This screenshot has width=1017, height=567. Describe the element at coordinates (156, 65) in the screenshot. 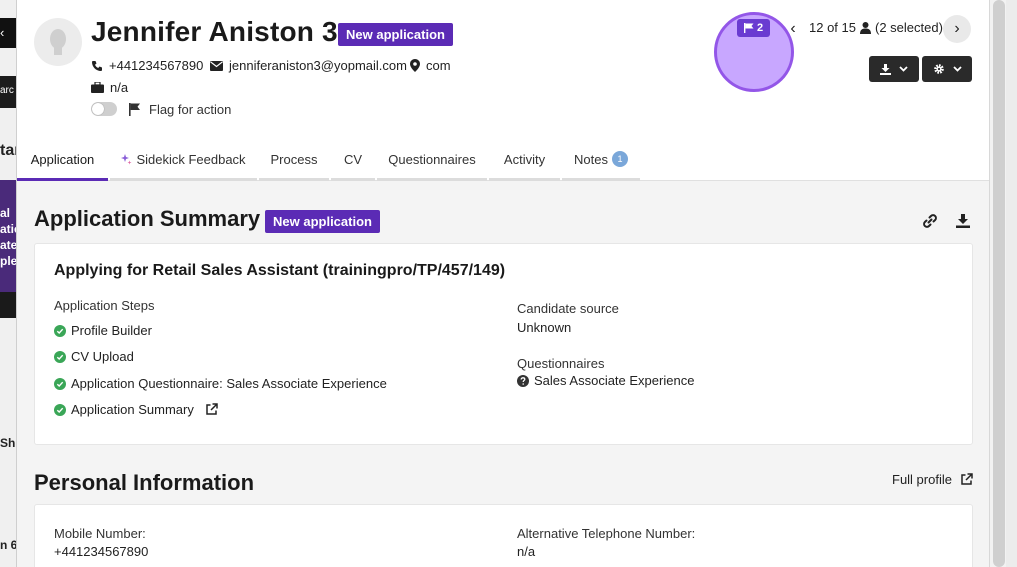

I see `phone-number: +441234567890` at that location.